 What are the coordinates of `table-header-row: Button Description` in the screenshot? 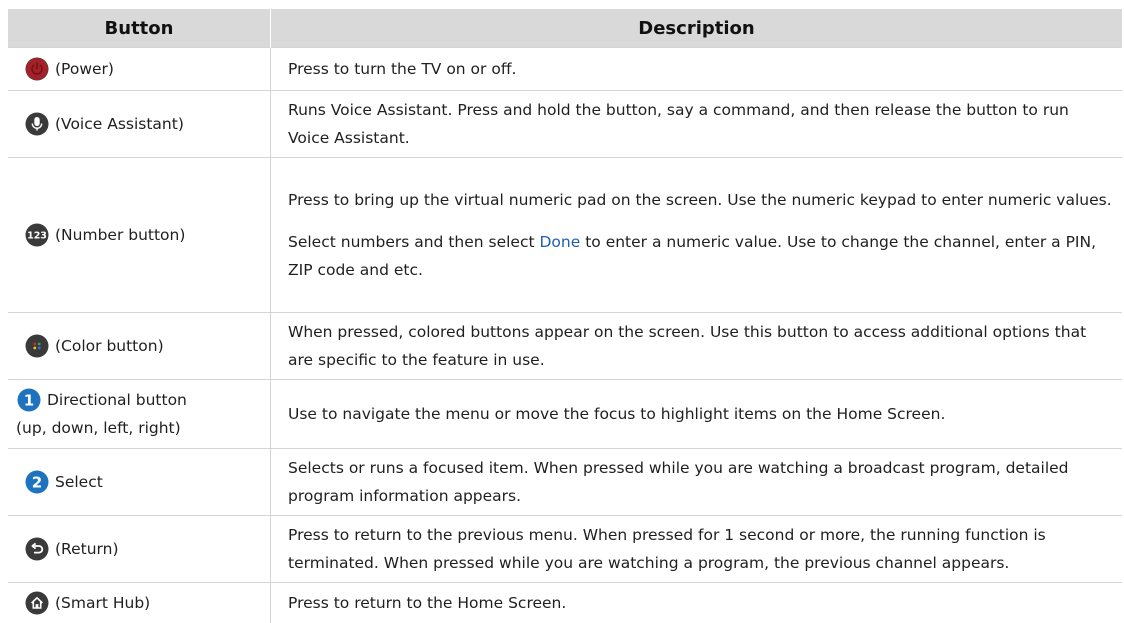 It's located at (565, 28).